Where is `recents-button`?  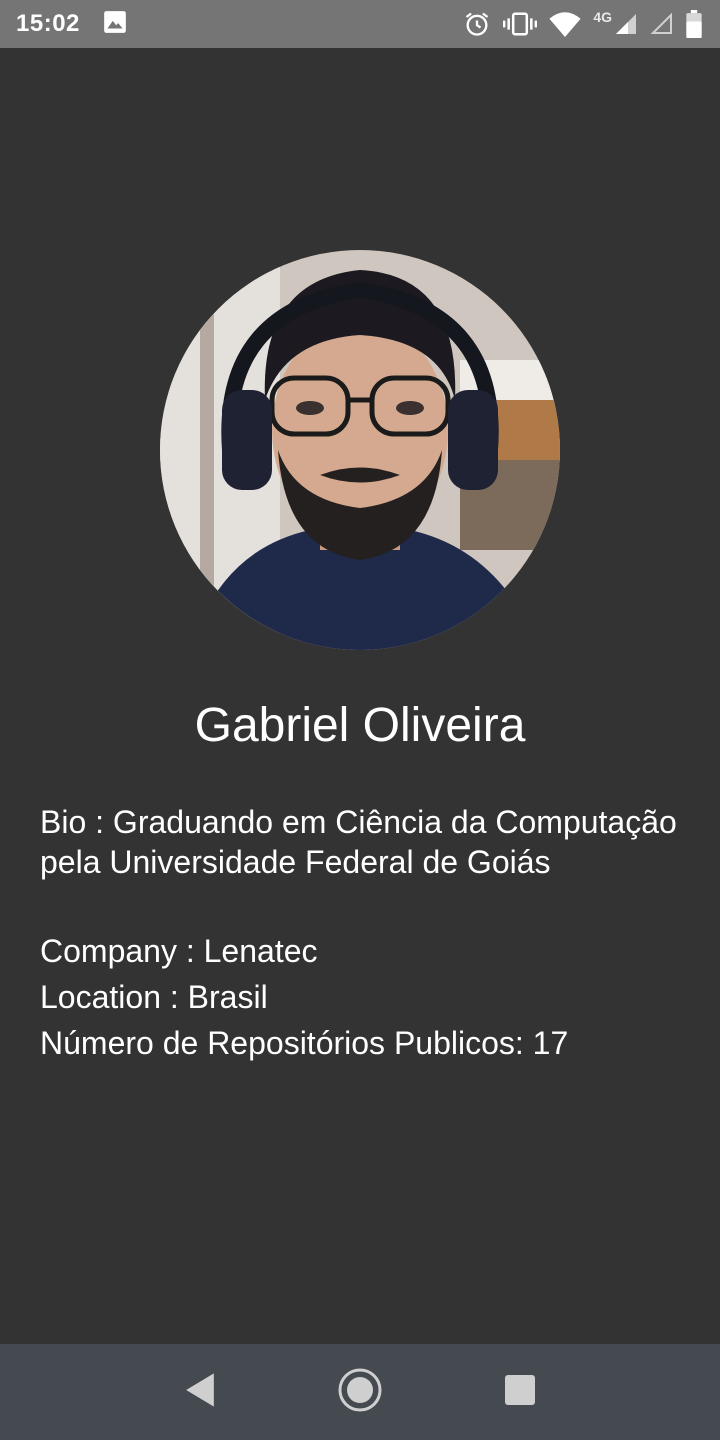 recents-button is located at coordinates (520, 1392).